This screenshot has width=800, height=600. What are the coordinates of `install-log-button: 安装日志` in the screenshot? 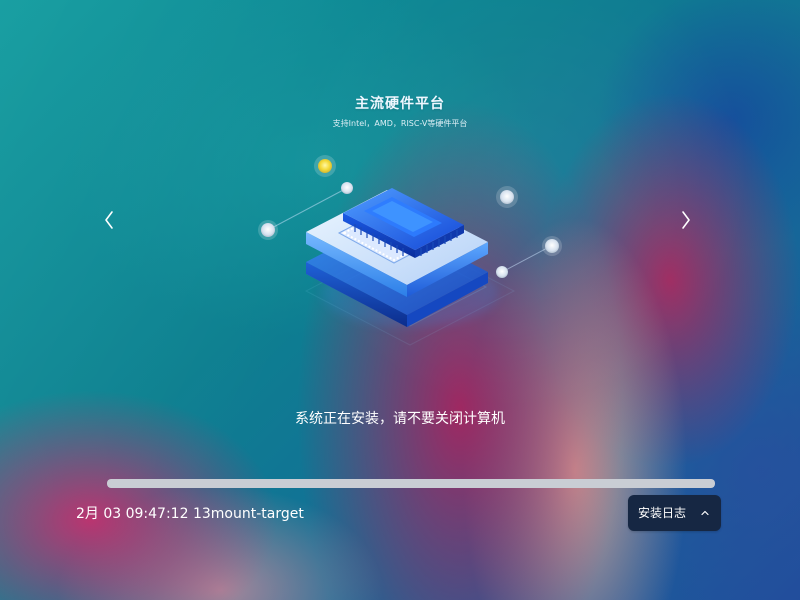 It's located at (674, 513).